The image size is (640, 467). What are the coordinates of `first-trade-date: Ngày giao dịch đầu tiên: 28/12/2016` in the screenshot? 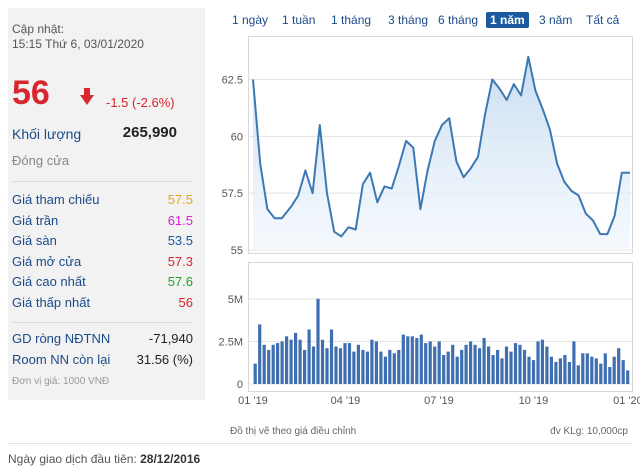 It's located at (104, 459).